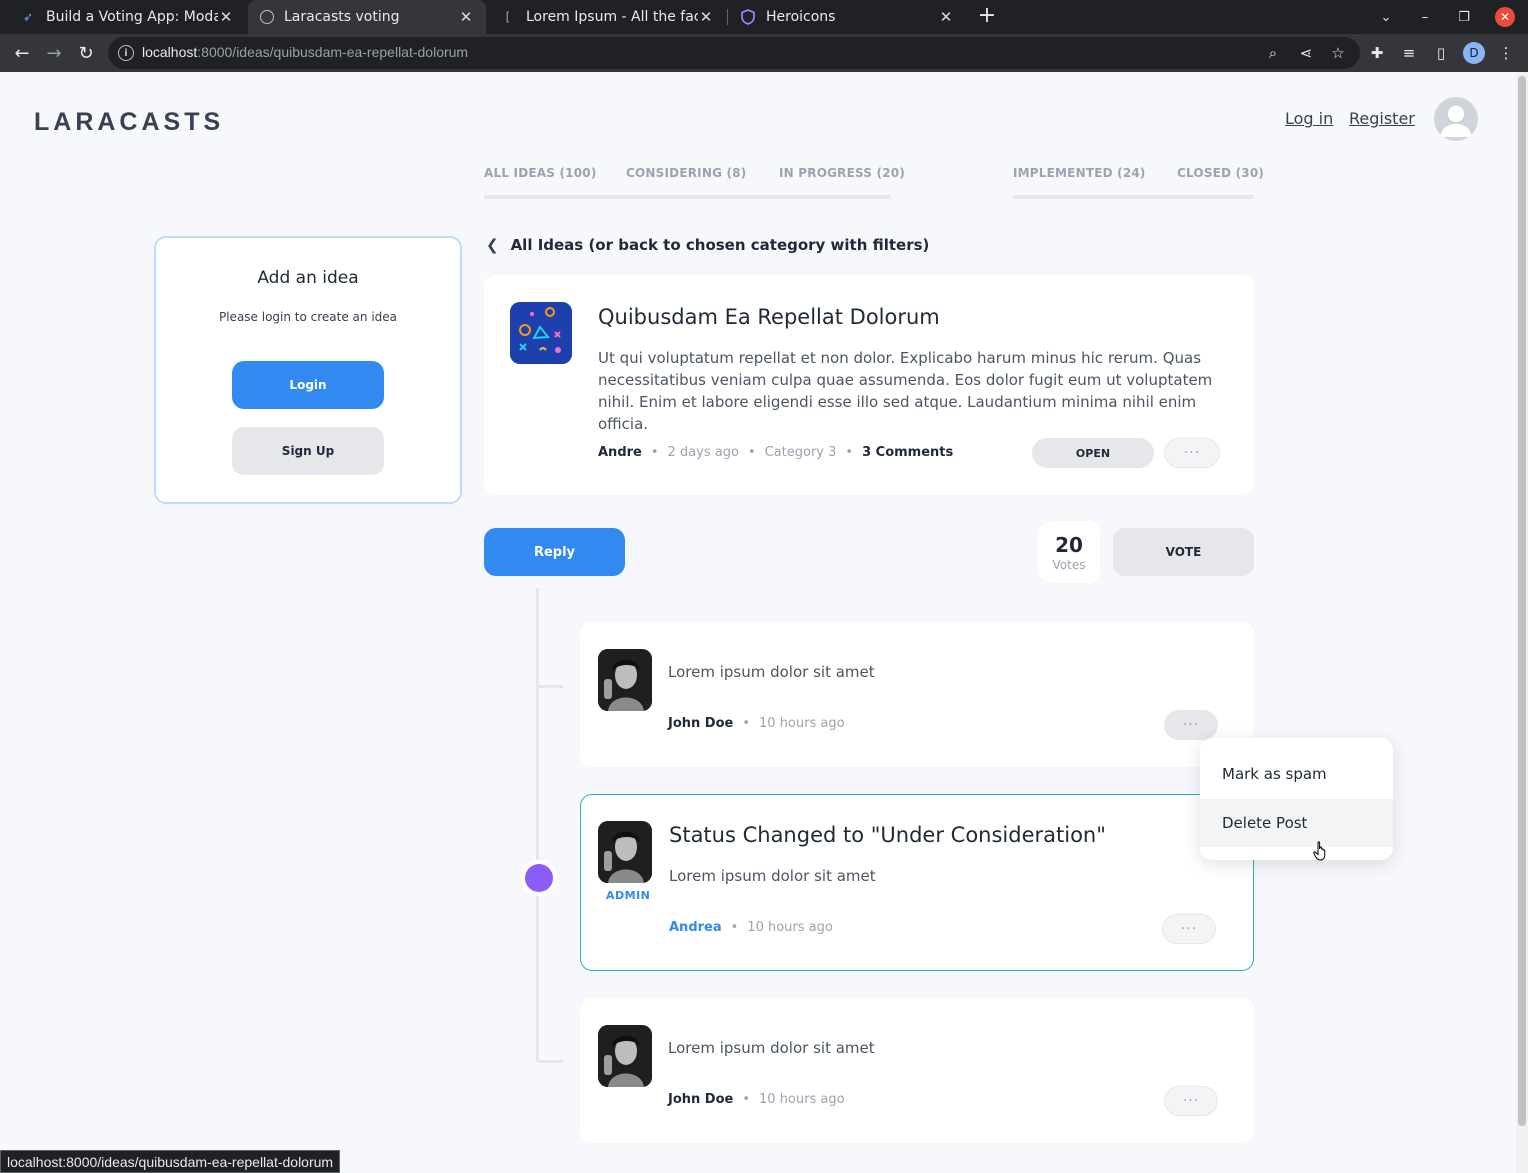 This screenshot has width=1528, height=1173. Describe the element at coordinates (907, 452) in the screenshot. I see `idea-comments-count: 3 Comments` at that location.